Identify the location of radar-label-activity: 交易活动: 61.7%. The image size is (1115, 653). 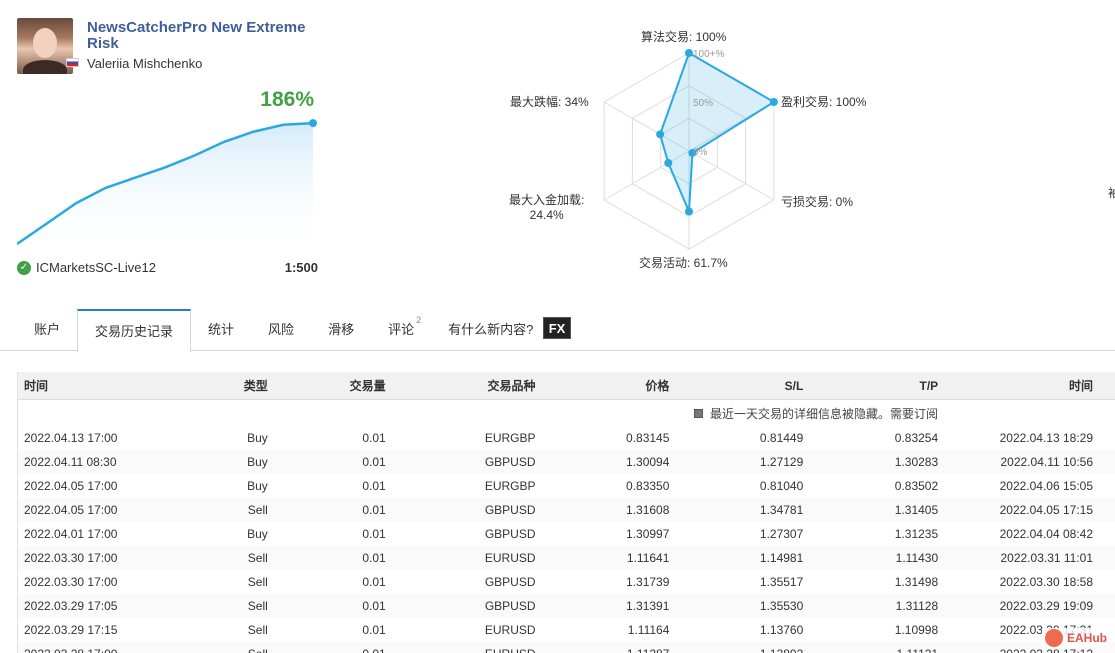
(683, 263).